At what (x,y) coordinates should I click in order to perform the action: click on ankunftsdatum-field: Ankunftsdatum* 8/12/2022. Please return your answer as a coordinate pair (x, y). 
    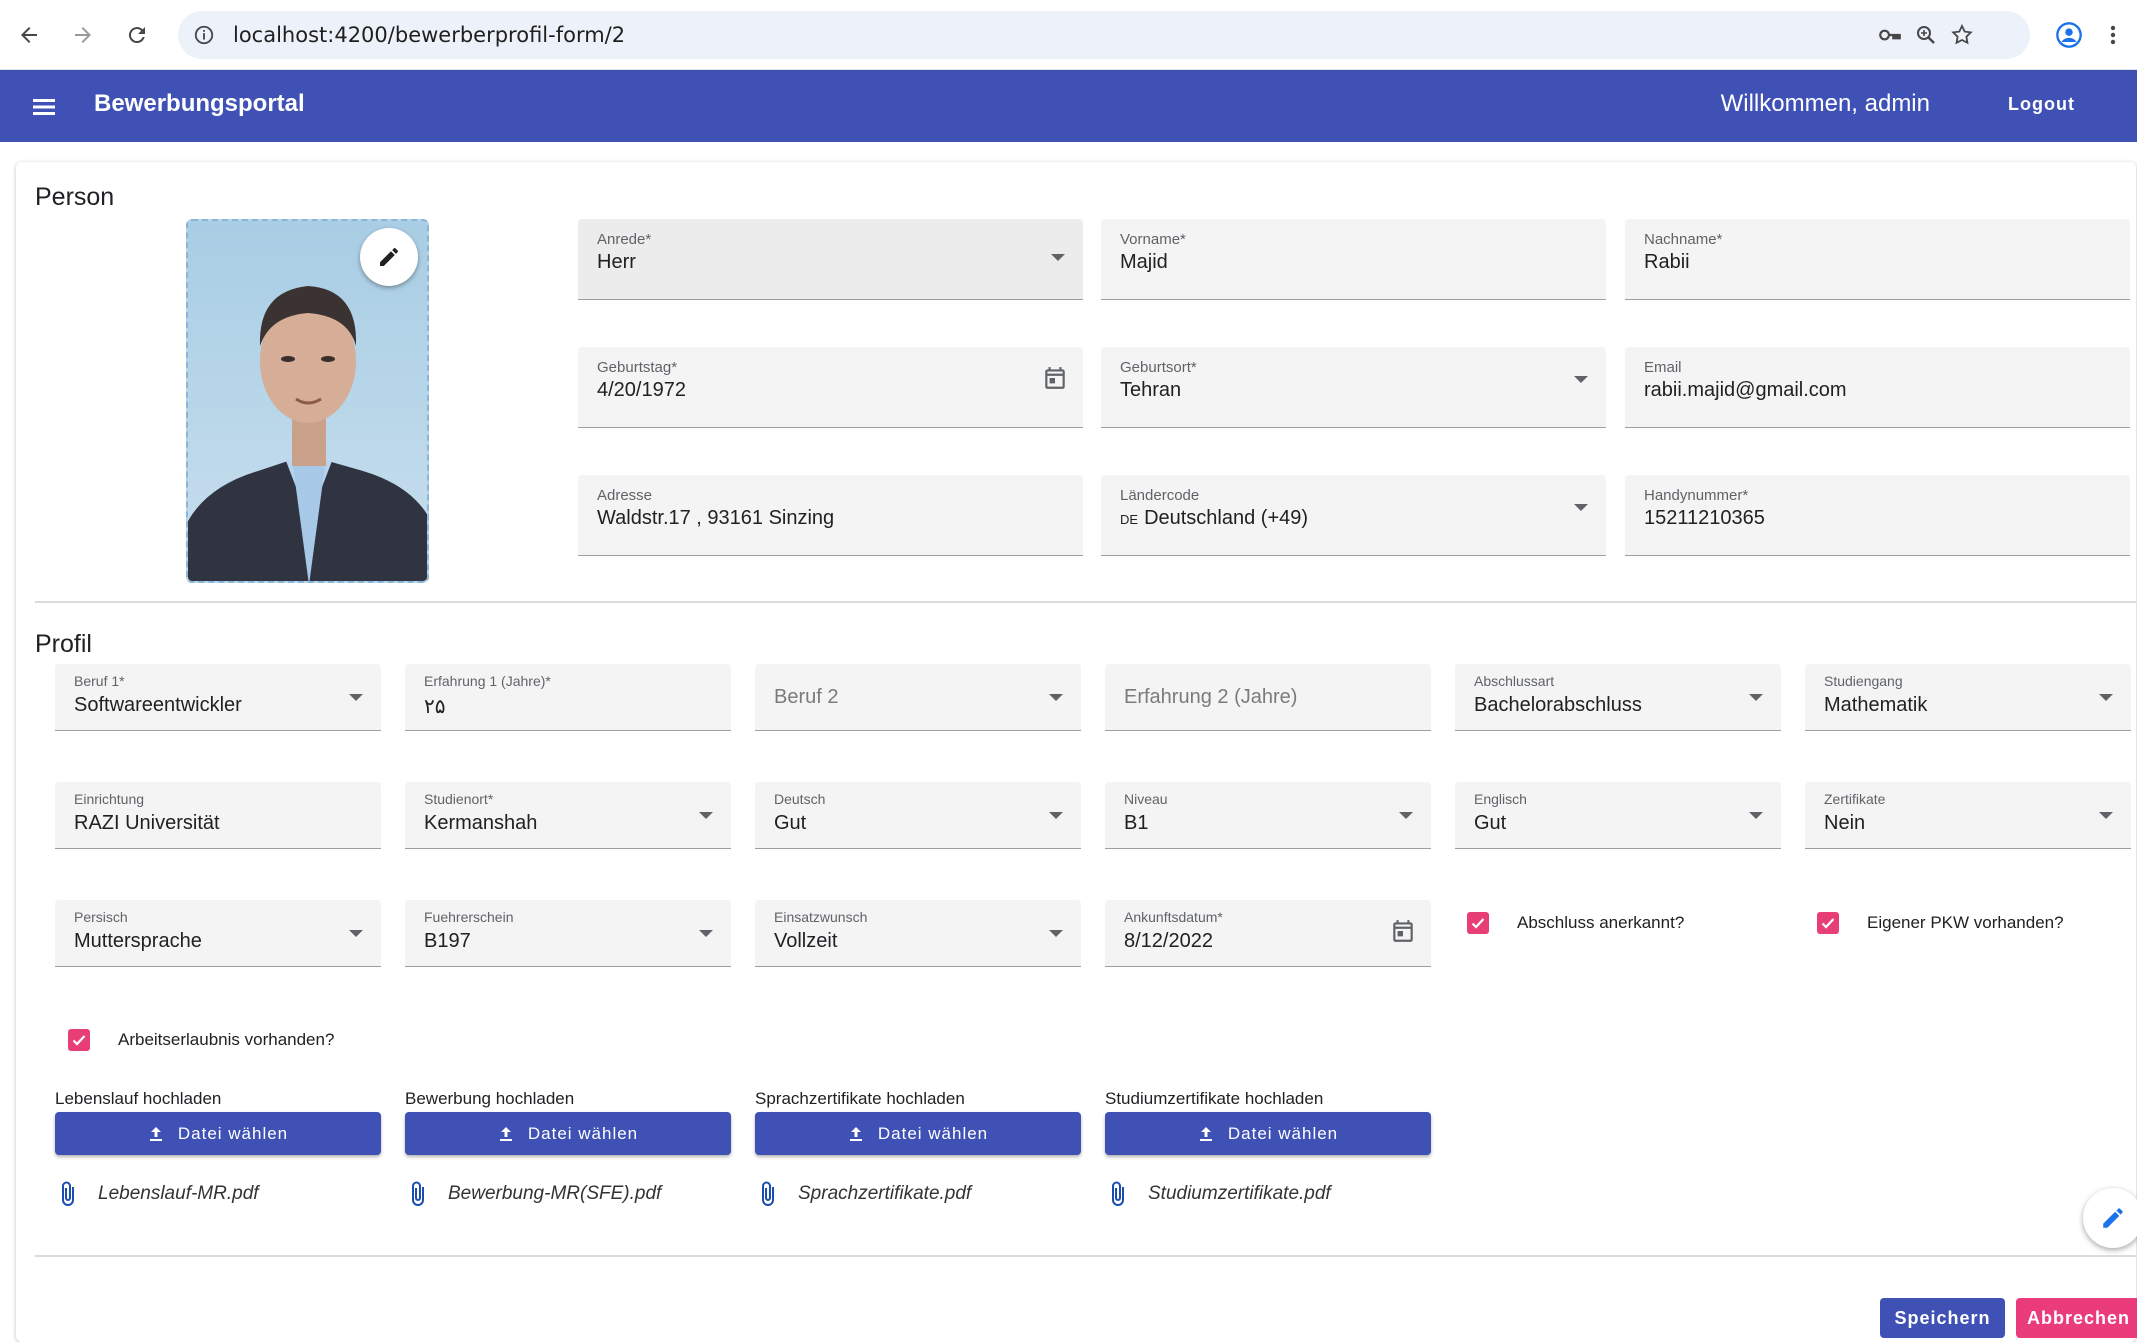
    Looking at the image, I should click on (1268, 933).